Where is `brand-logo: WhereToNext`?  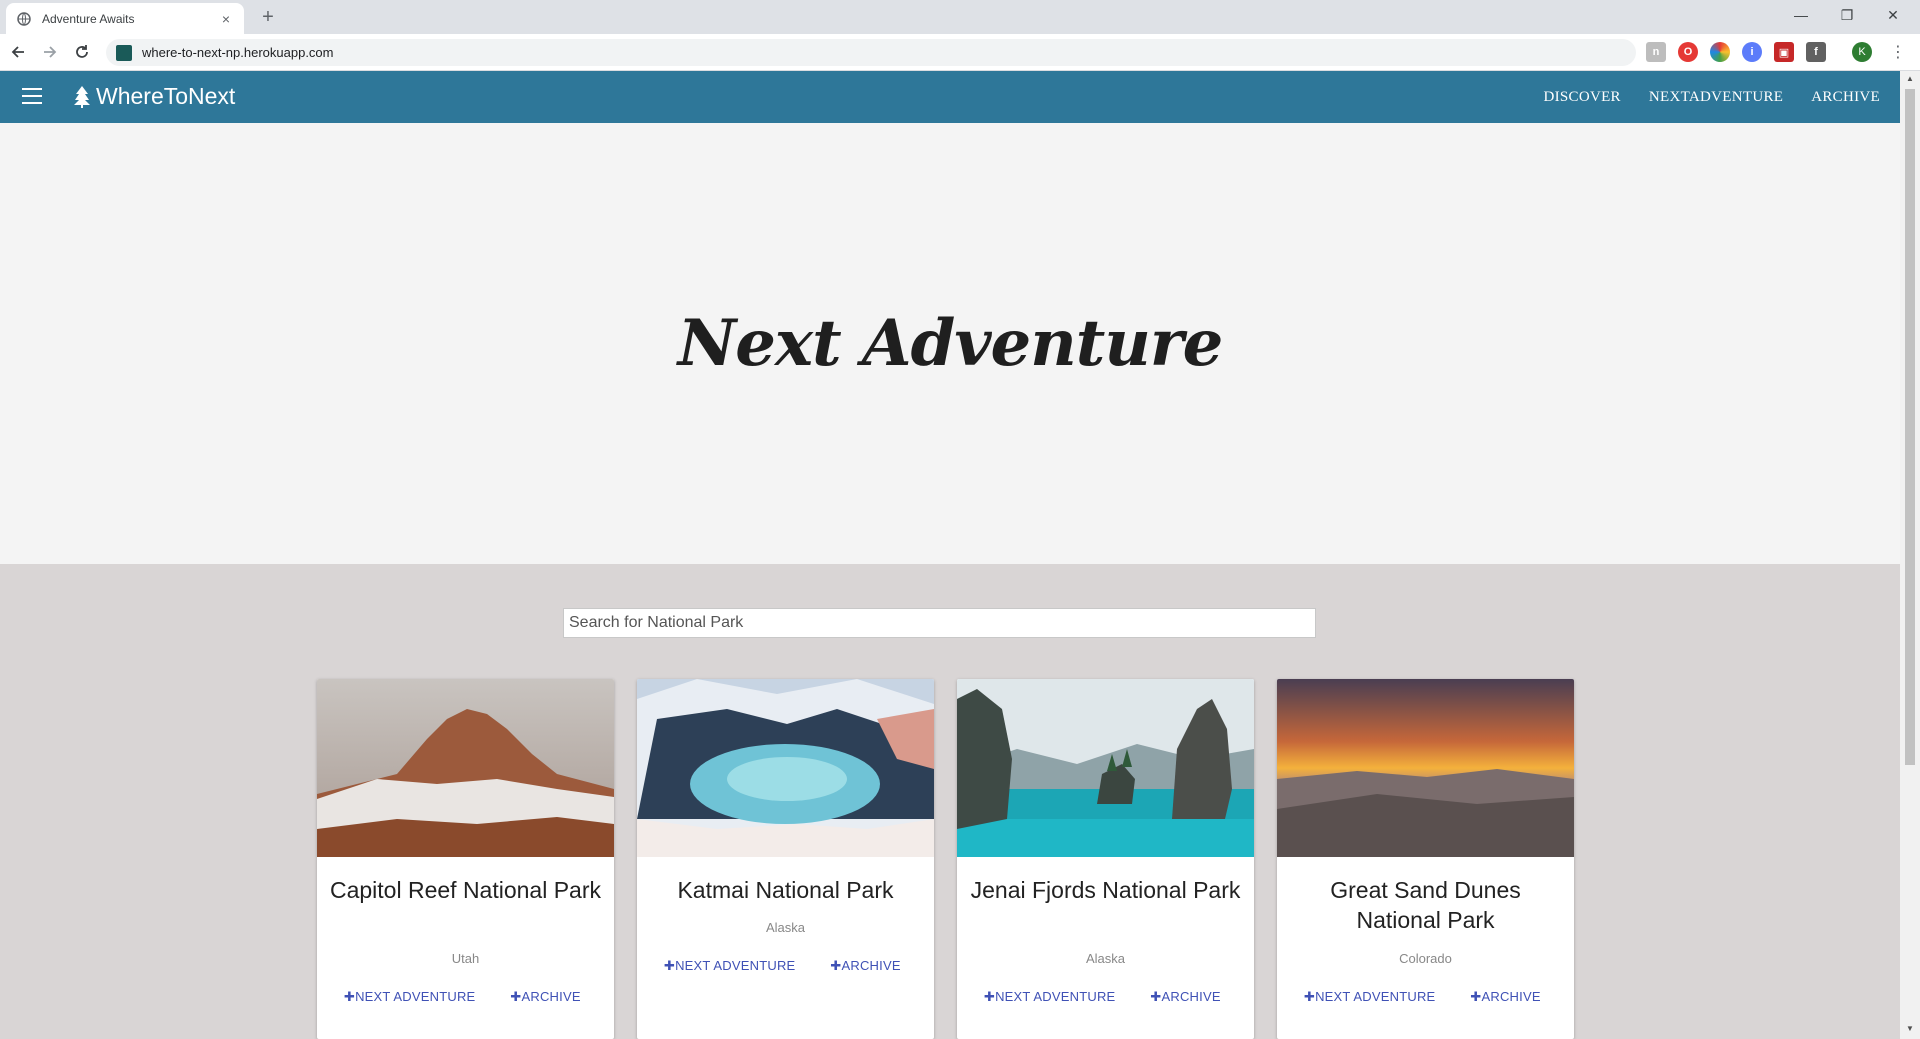
brand-logo: WhereToNext is located at coordinates (153, 96).